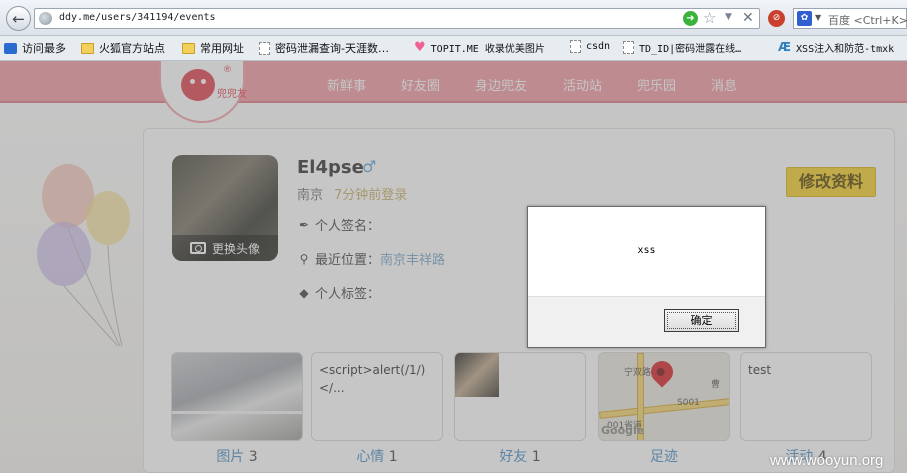  What do you see at coordinates (646, 277) in the screenshot?
I see `alert-dialog: xss 确定` at bounding box center [646, 277].